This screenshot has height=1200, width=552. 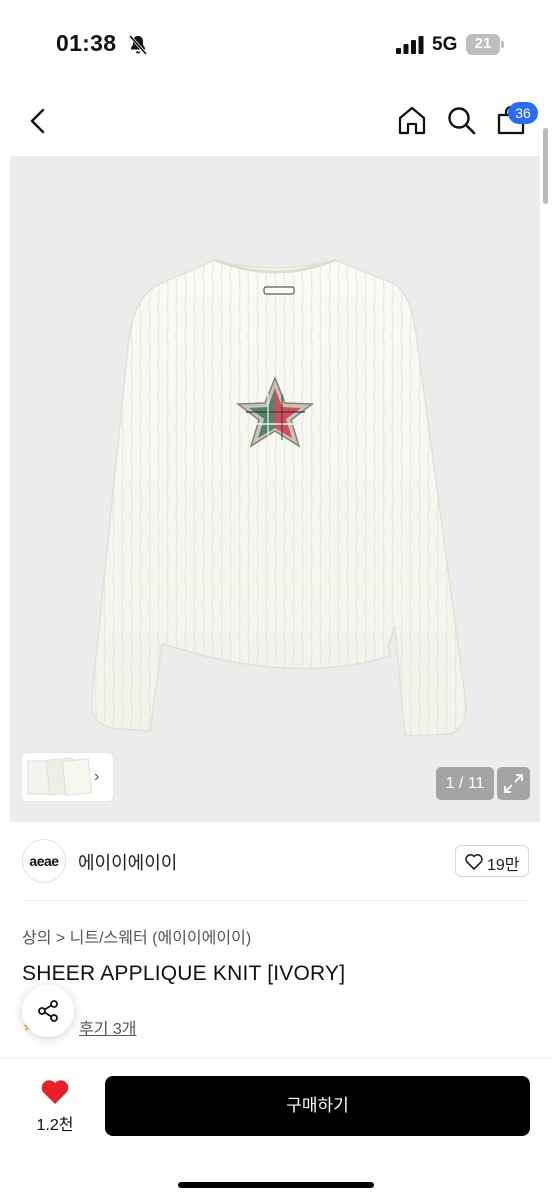 What do you see at coordinates (184, 973) in the screenshot?
I see `product-title: SHEER APPLIQUE KNIT [IVORY]` at bounding box center [184, 973].